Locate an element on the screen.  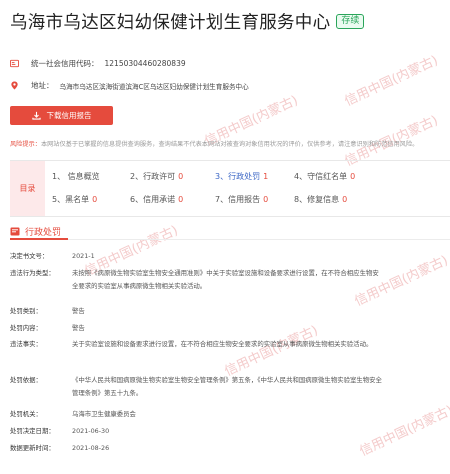
detail-key: 处罚类别： is located at coordinates (26, 311).